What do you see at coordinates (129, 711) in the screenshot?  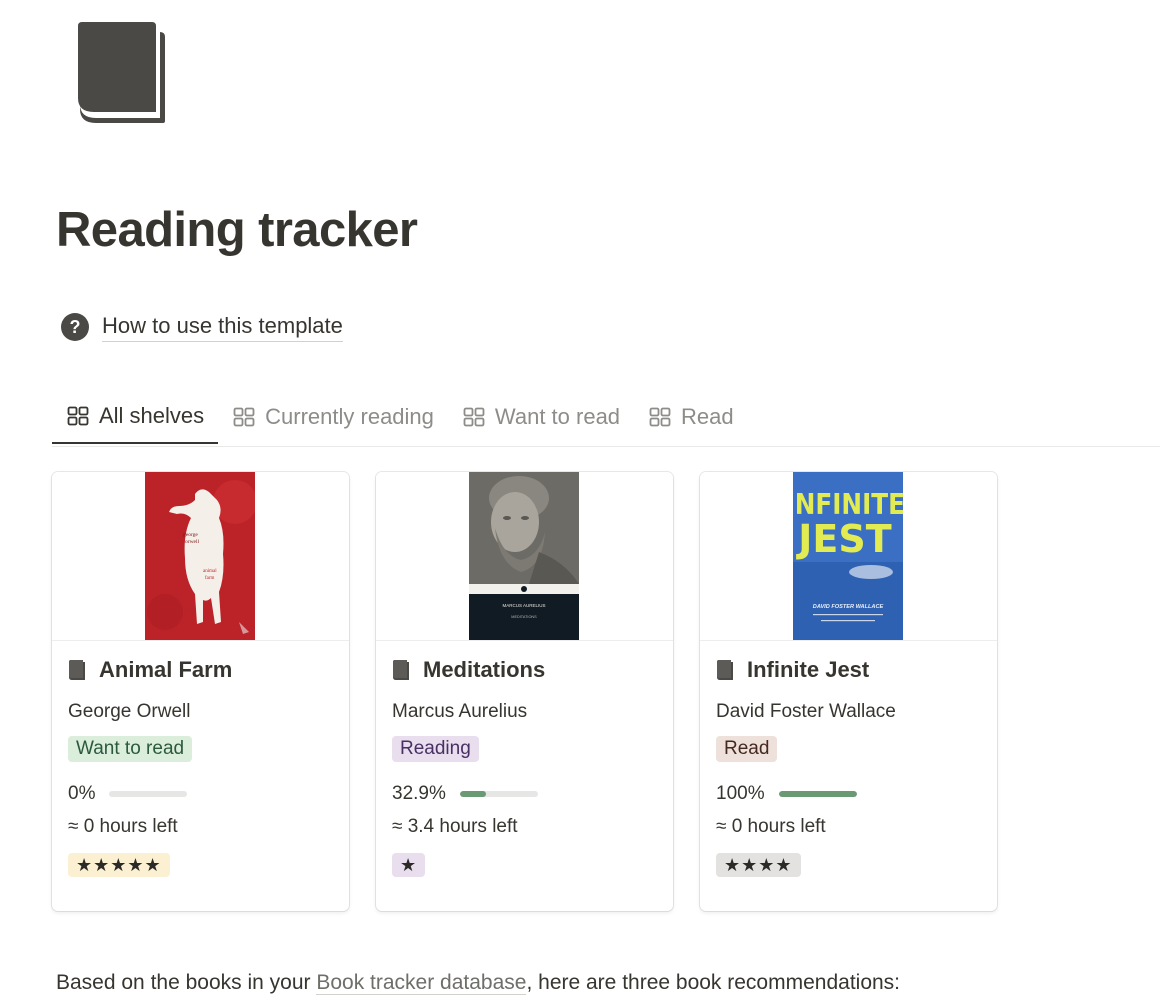 I see `book-author: George Orwell` at bounding box center [129, 711].